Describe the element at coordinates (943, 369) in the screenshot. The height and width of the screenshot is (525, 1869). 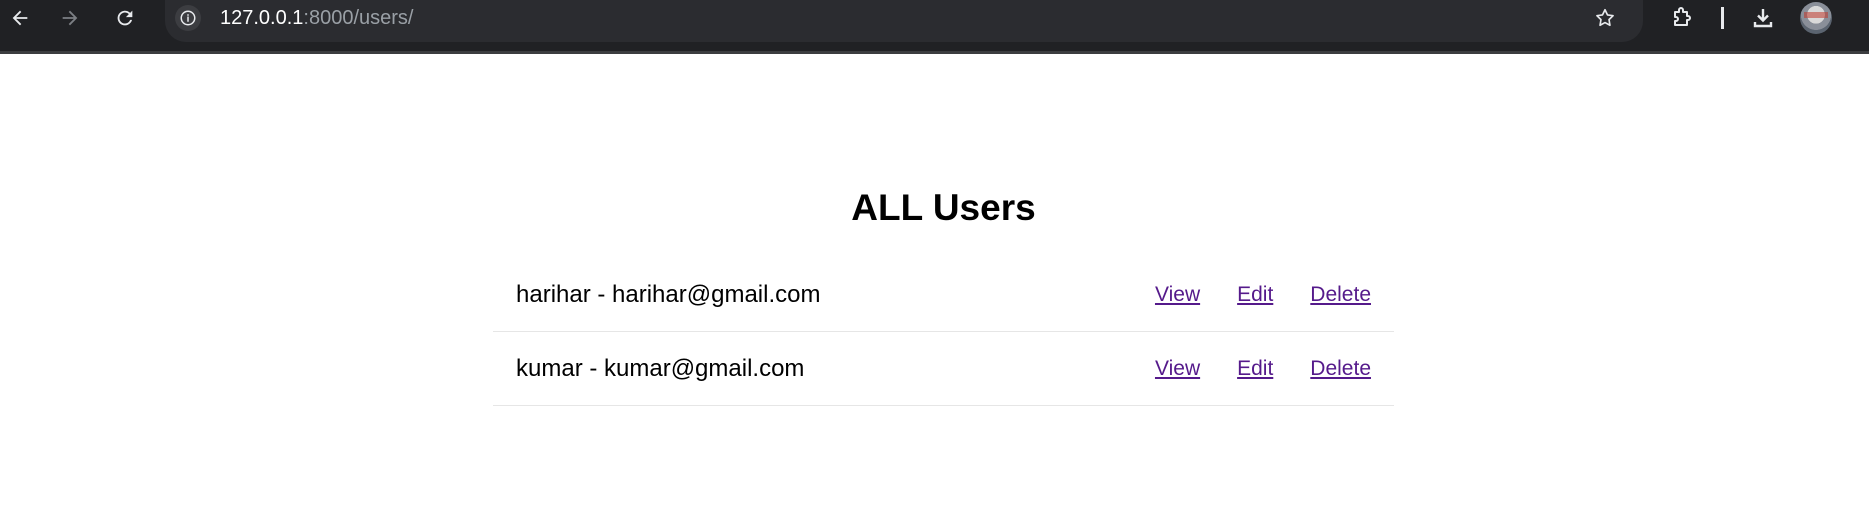
I see `user-row: kumar - kumar@gmail.com View Edit Delete` at that location.